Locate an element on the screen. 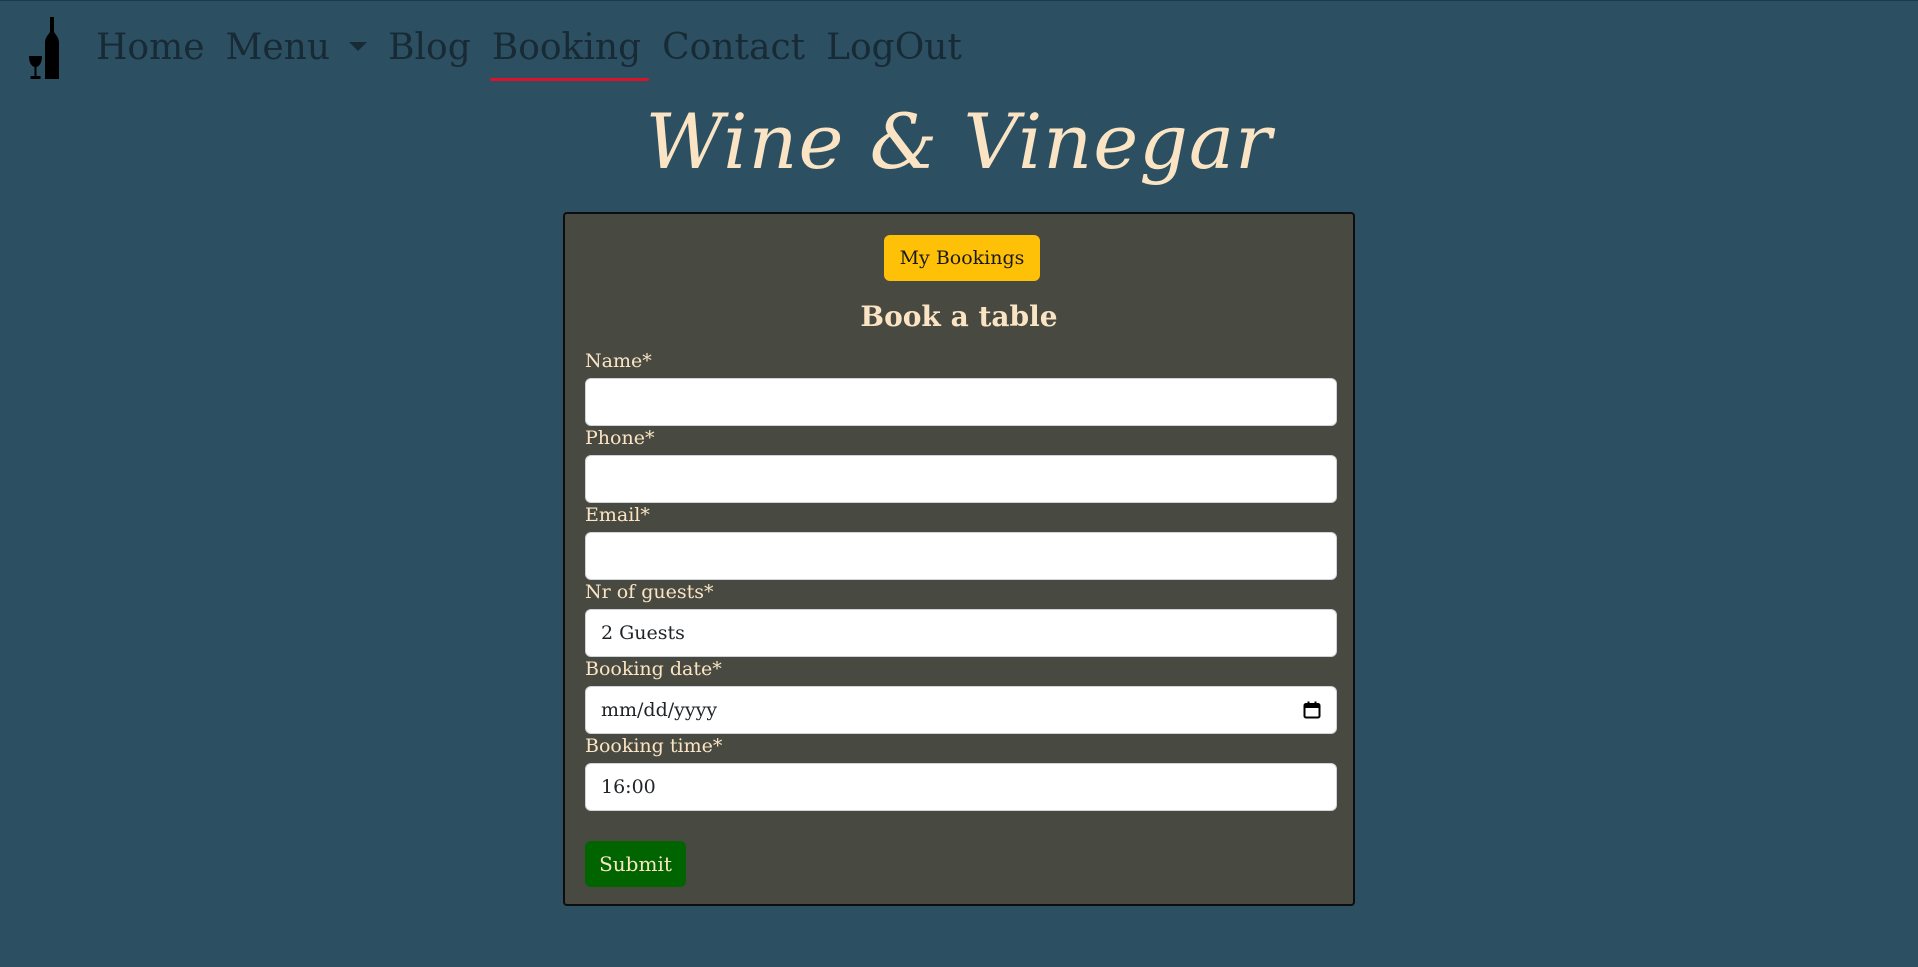 The image size is (1918, 967). form-title: Book a table is located at coordinates (959, 316).